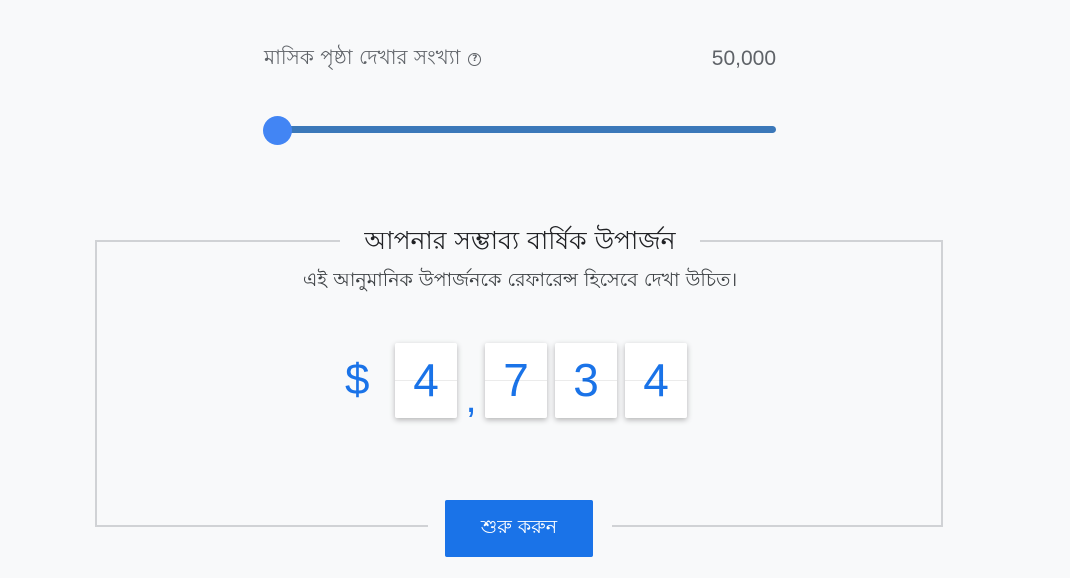  Describe the element at coordinates (524, 129) in the screenshot. I see `slider-track` at that location.